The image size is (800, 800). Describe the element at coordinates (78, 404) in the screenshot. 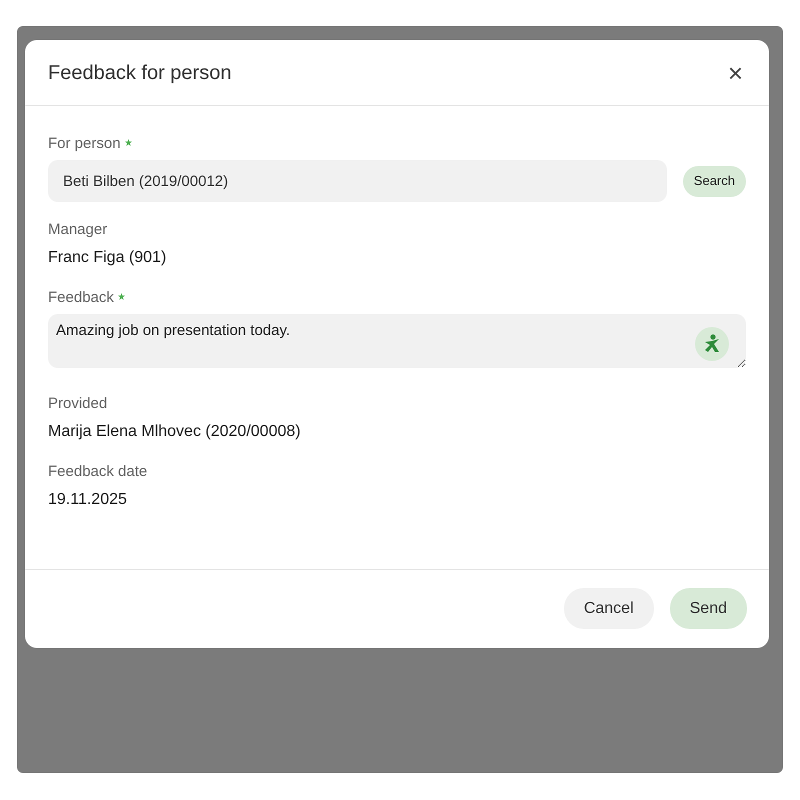

I see `field-label: Provided` at that location.